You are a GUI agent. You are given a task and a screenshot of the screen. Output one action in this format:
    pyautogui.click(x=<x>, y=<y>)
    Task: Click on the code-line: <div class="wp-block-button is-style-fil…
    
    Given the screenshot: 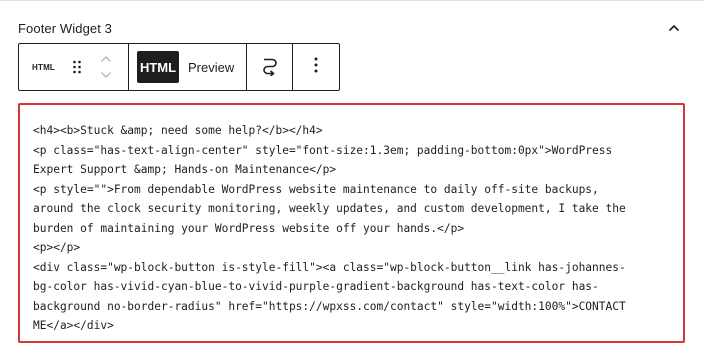 What is the action you would take?
    pyautogui.click(x=329, y=267)
    